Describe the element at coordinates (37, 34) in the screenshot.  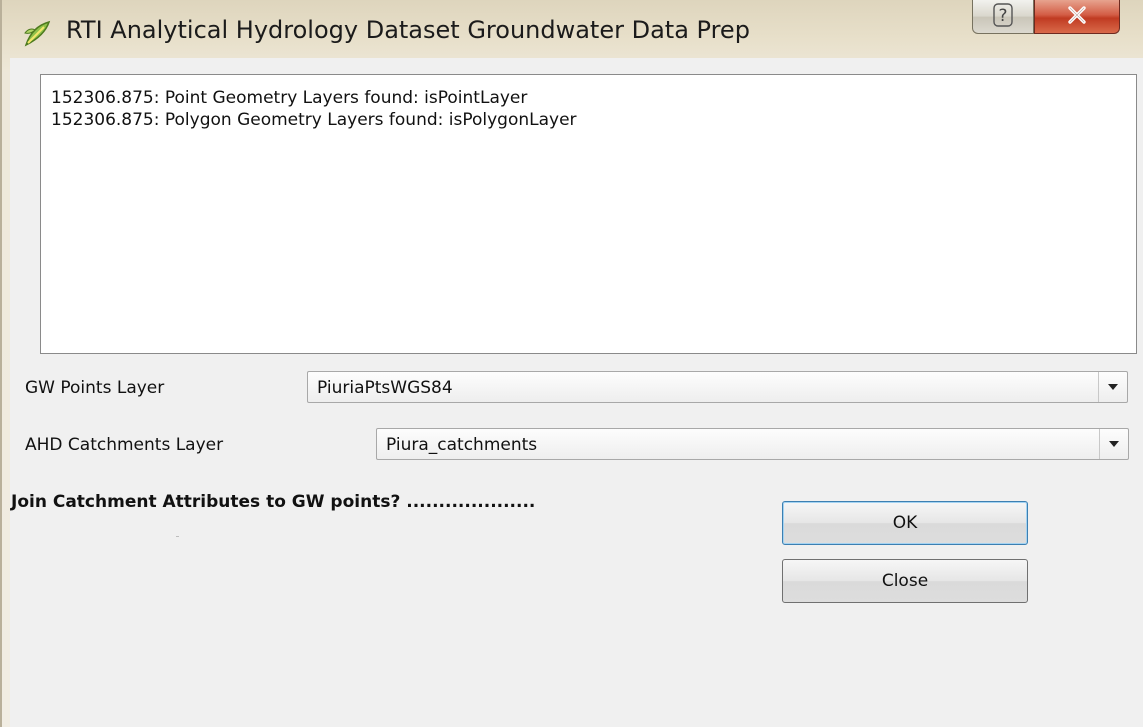
I see `qgis-icon` at that location.